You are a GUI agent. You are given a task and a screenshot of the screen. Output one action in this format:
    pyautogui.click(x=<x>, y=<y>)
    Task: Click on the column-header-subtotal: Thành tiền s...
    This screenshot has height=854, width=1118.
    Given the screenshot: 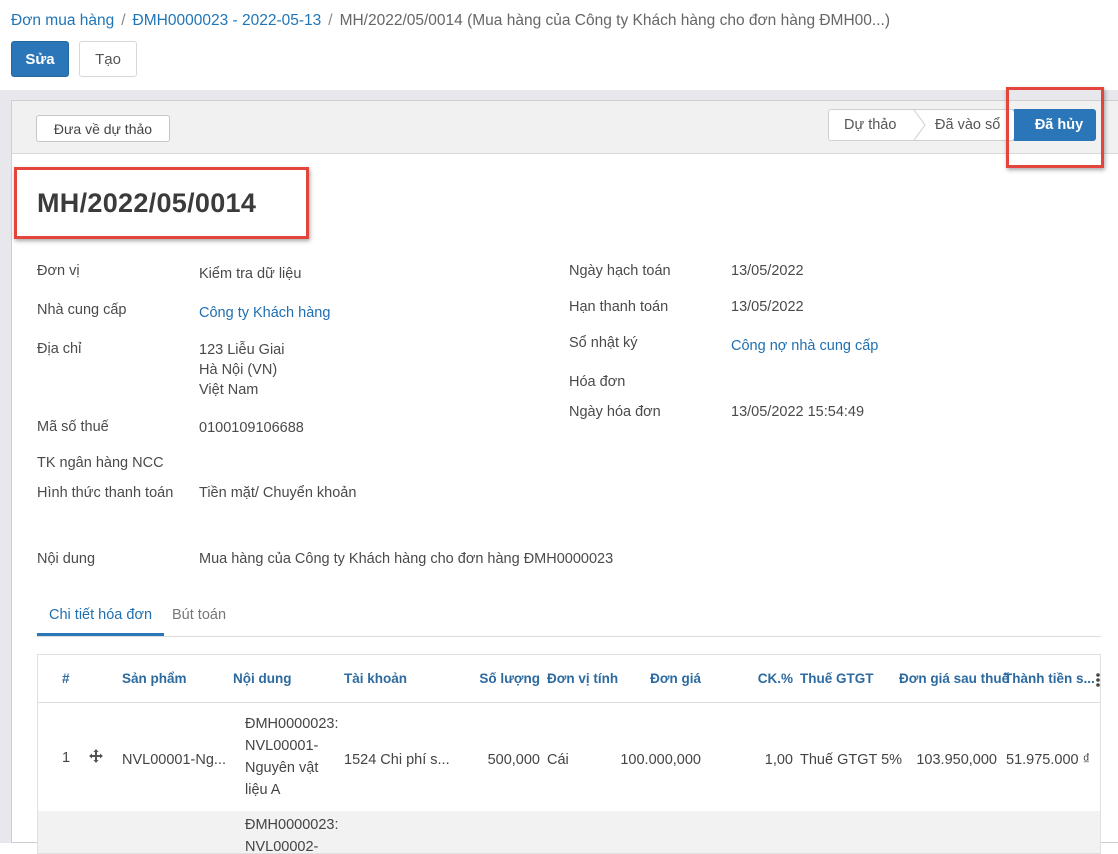 What is the action you would take?
    pyautogui.click(x=1049, y=679)
    